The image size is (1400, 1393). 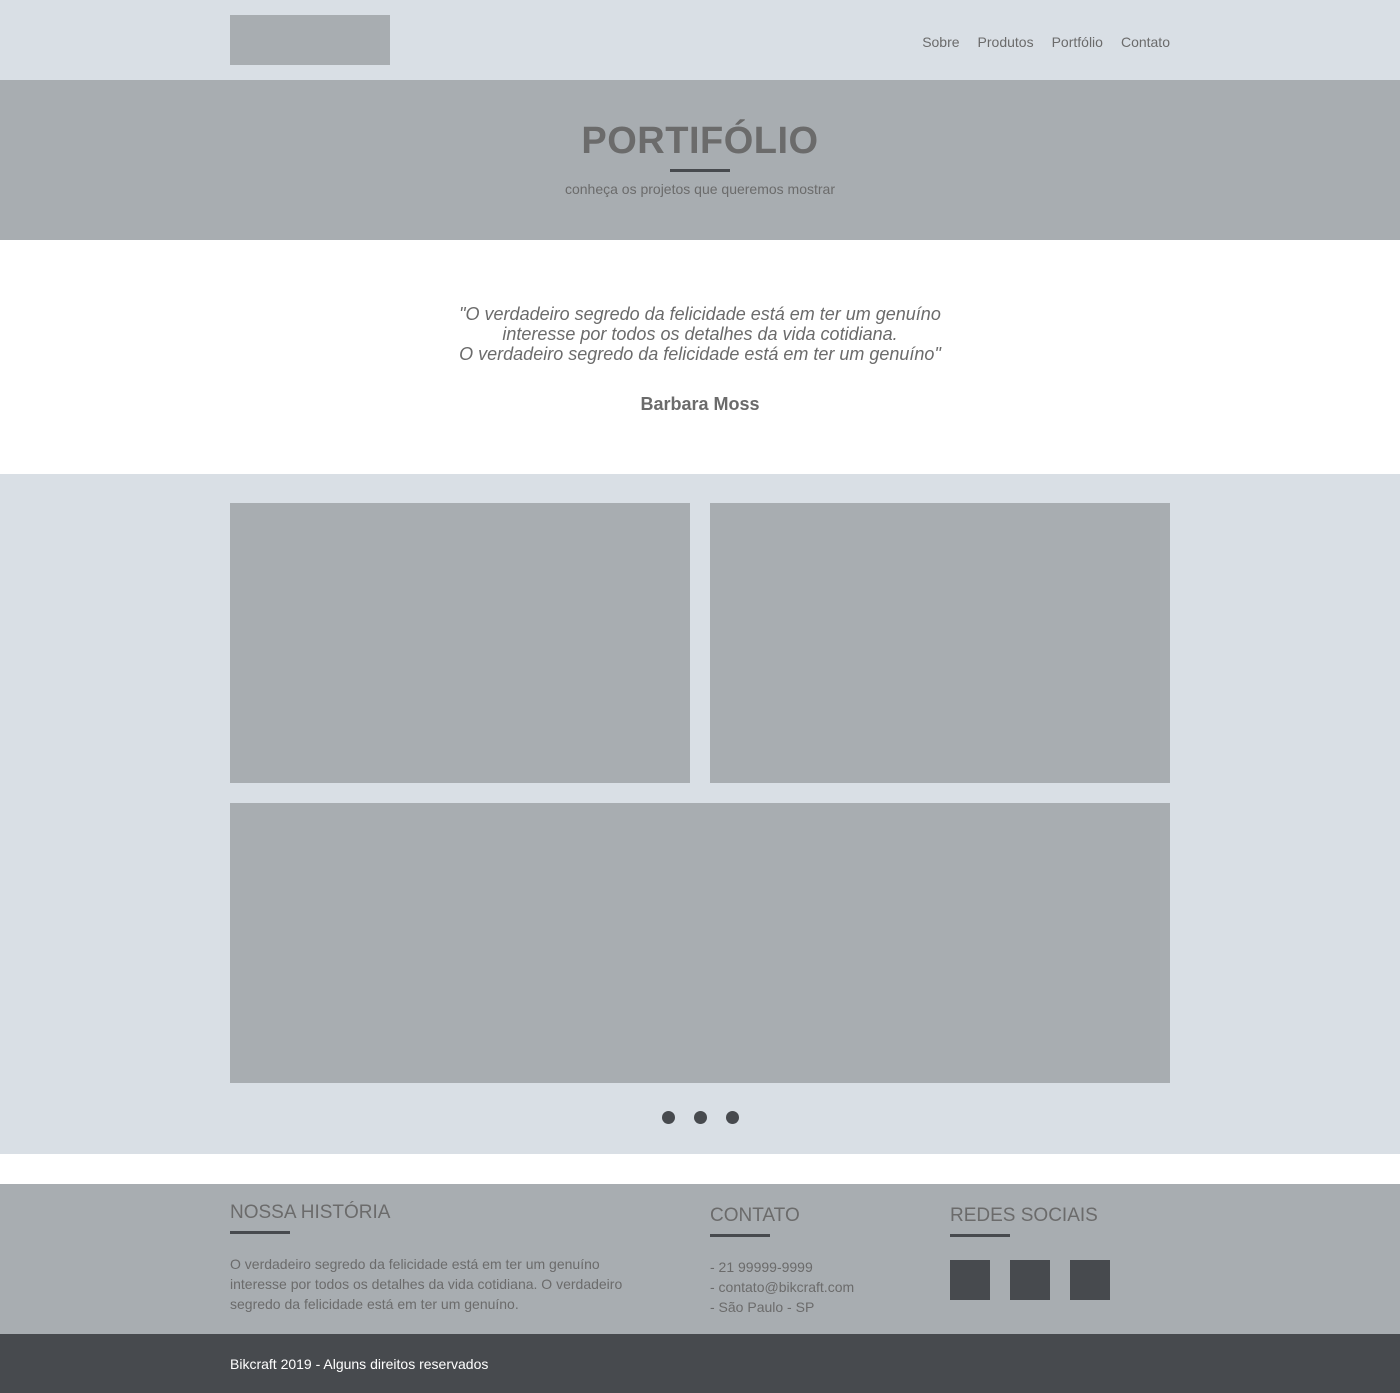 What do you see at coordinates (980, 1235) in the screenshot?
I see `redes-underline` at bounding box center [980, 1235].